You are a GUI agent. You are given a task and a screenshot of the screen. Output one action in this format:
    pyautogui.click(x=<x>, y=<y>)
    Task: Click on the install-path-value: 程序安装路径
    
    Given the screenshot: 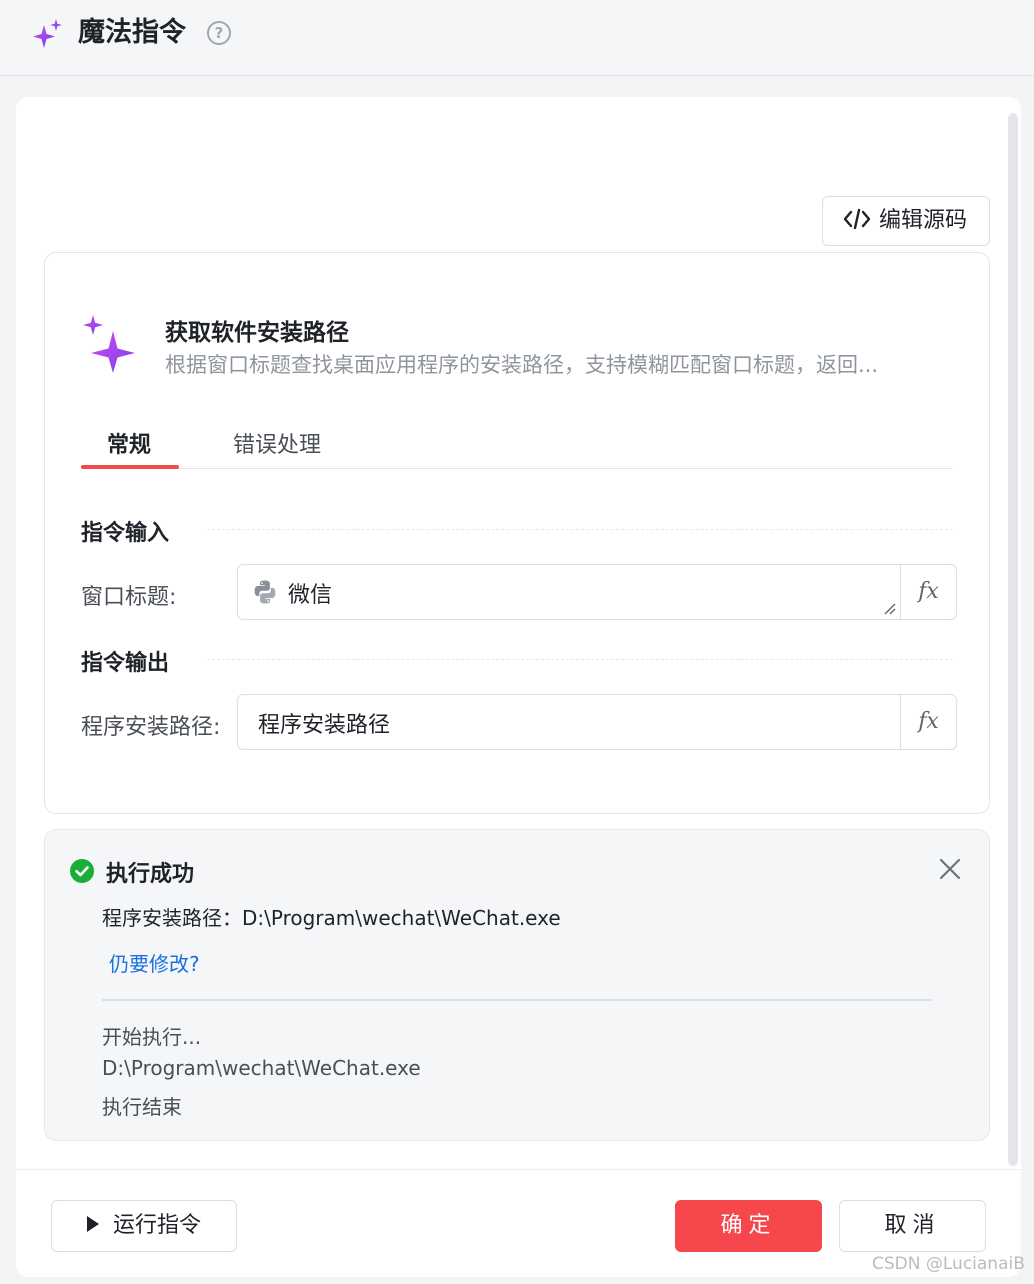 What is the action you would take?
    pyautogui.click(x=324, y=725)
    